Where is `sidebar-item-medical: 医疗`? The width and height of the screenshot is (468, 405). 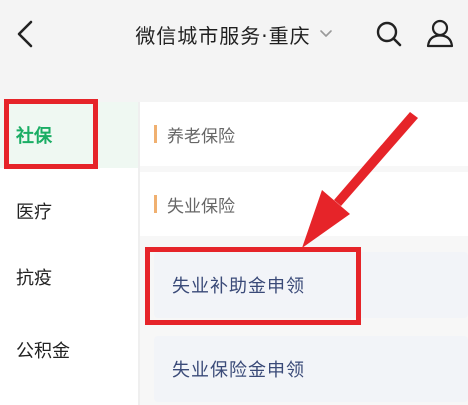 sidebar-item-medical: 医疗 is located at coordinates (69, 211).